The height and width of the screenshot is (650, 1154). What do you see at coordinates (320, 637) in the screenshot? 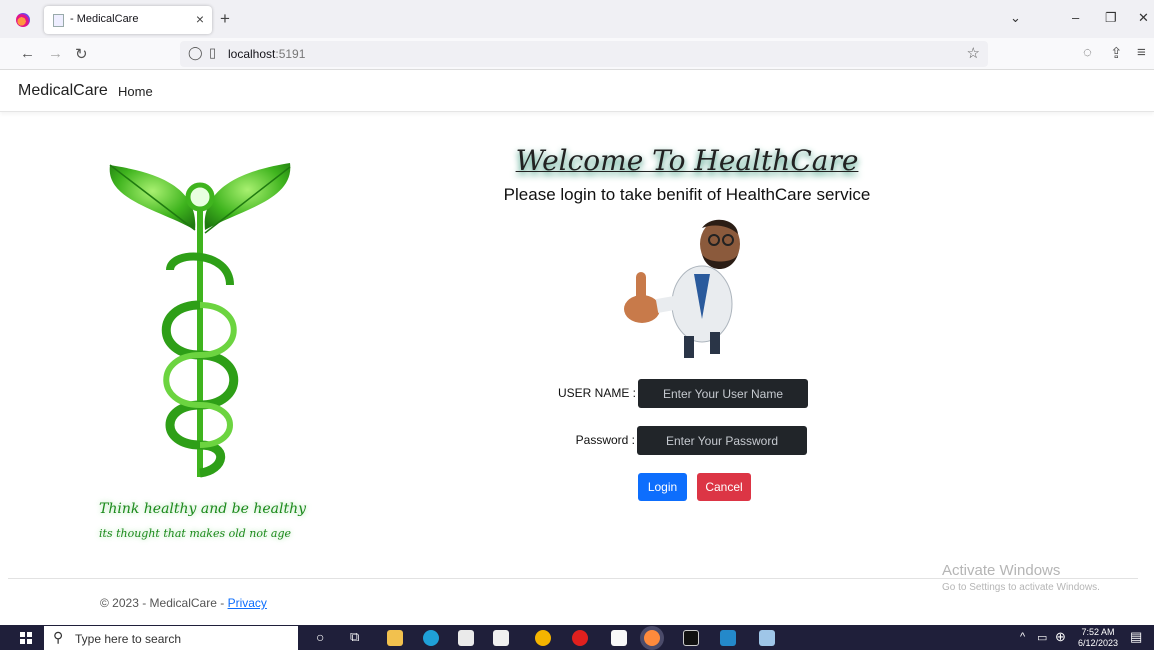
I see `cortana-icon: ○` at bounding box center [320, 637].